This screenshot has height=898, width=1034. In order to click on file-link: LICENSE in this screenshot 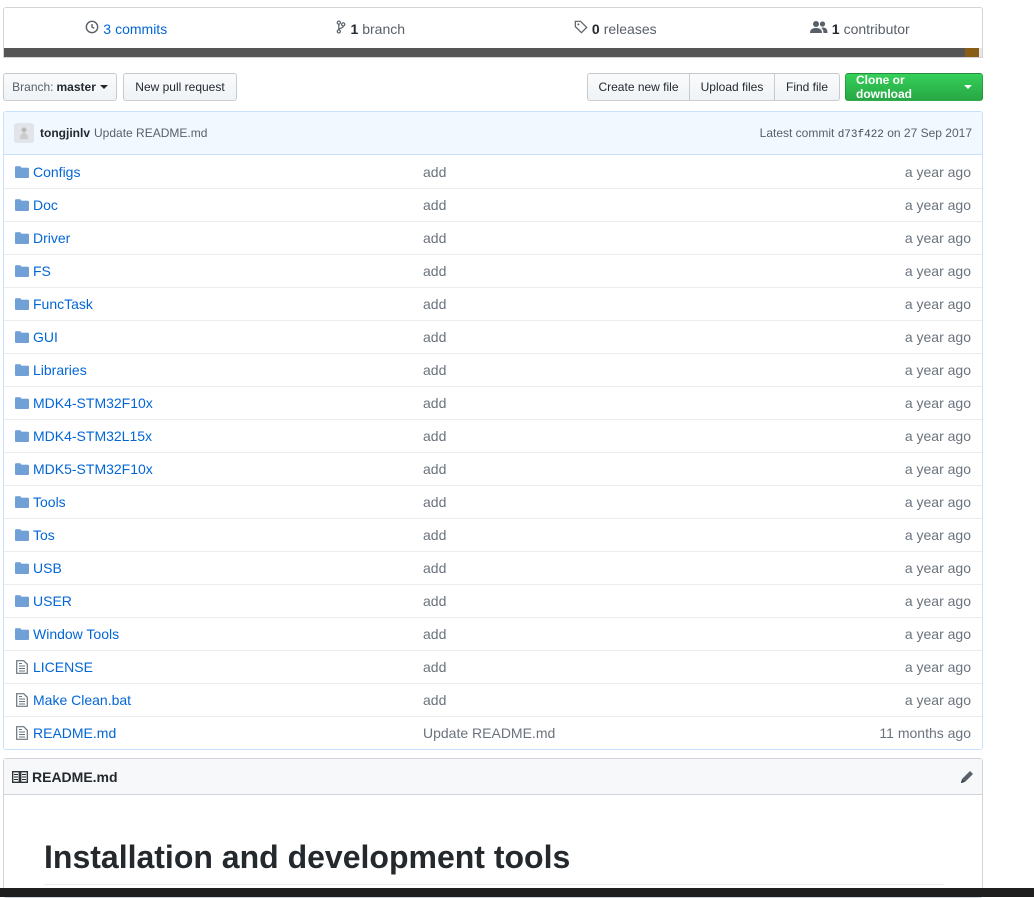, I will do `click(228, 667)`.